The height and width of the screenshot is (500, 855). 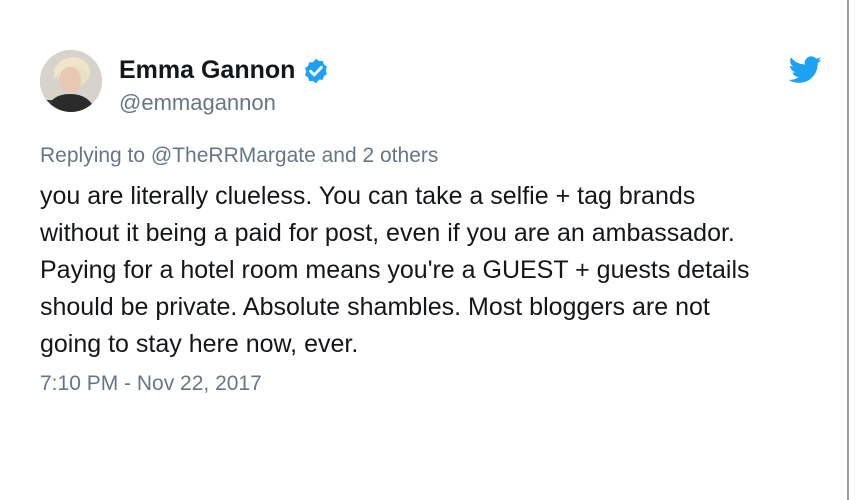 What do you see at coordinates (848, 250) in the screenshot?
I see `right-border-divider` at bounding box center [848, 250].